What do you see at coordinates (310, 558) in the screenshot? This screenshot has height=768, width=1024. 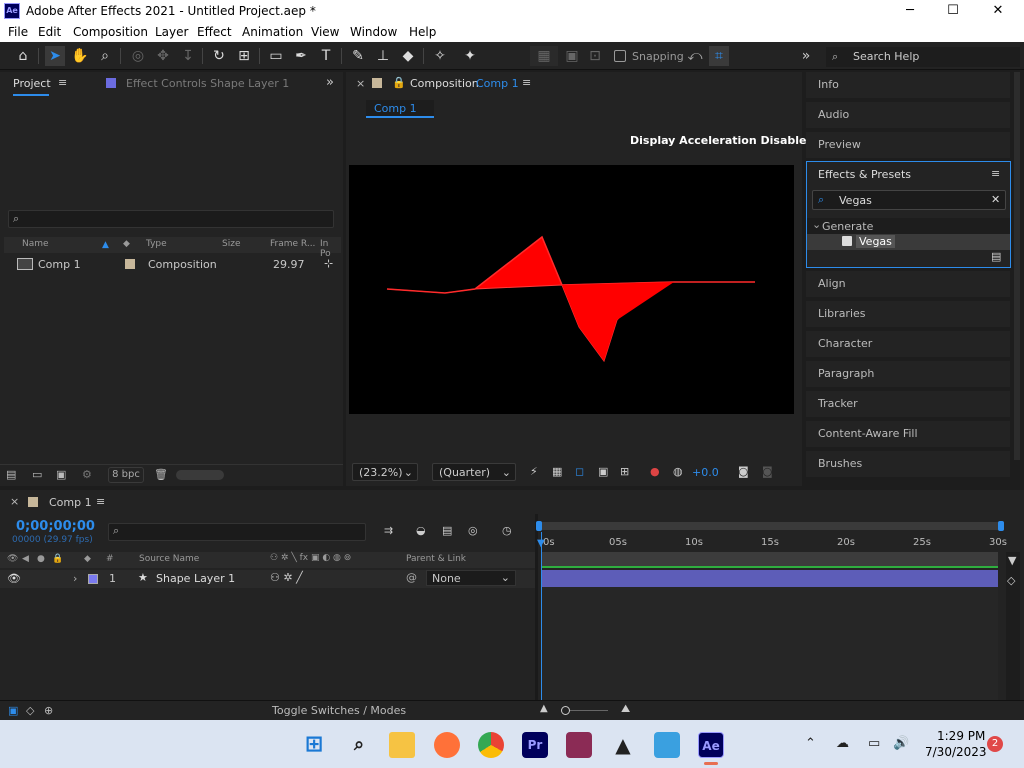 I see `switches-header-icons: ⚇ ✲ ╲ fx ▣ ◐ ◍ ⊚` at bounding box center [310, 558].